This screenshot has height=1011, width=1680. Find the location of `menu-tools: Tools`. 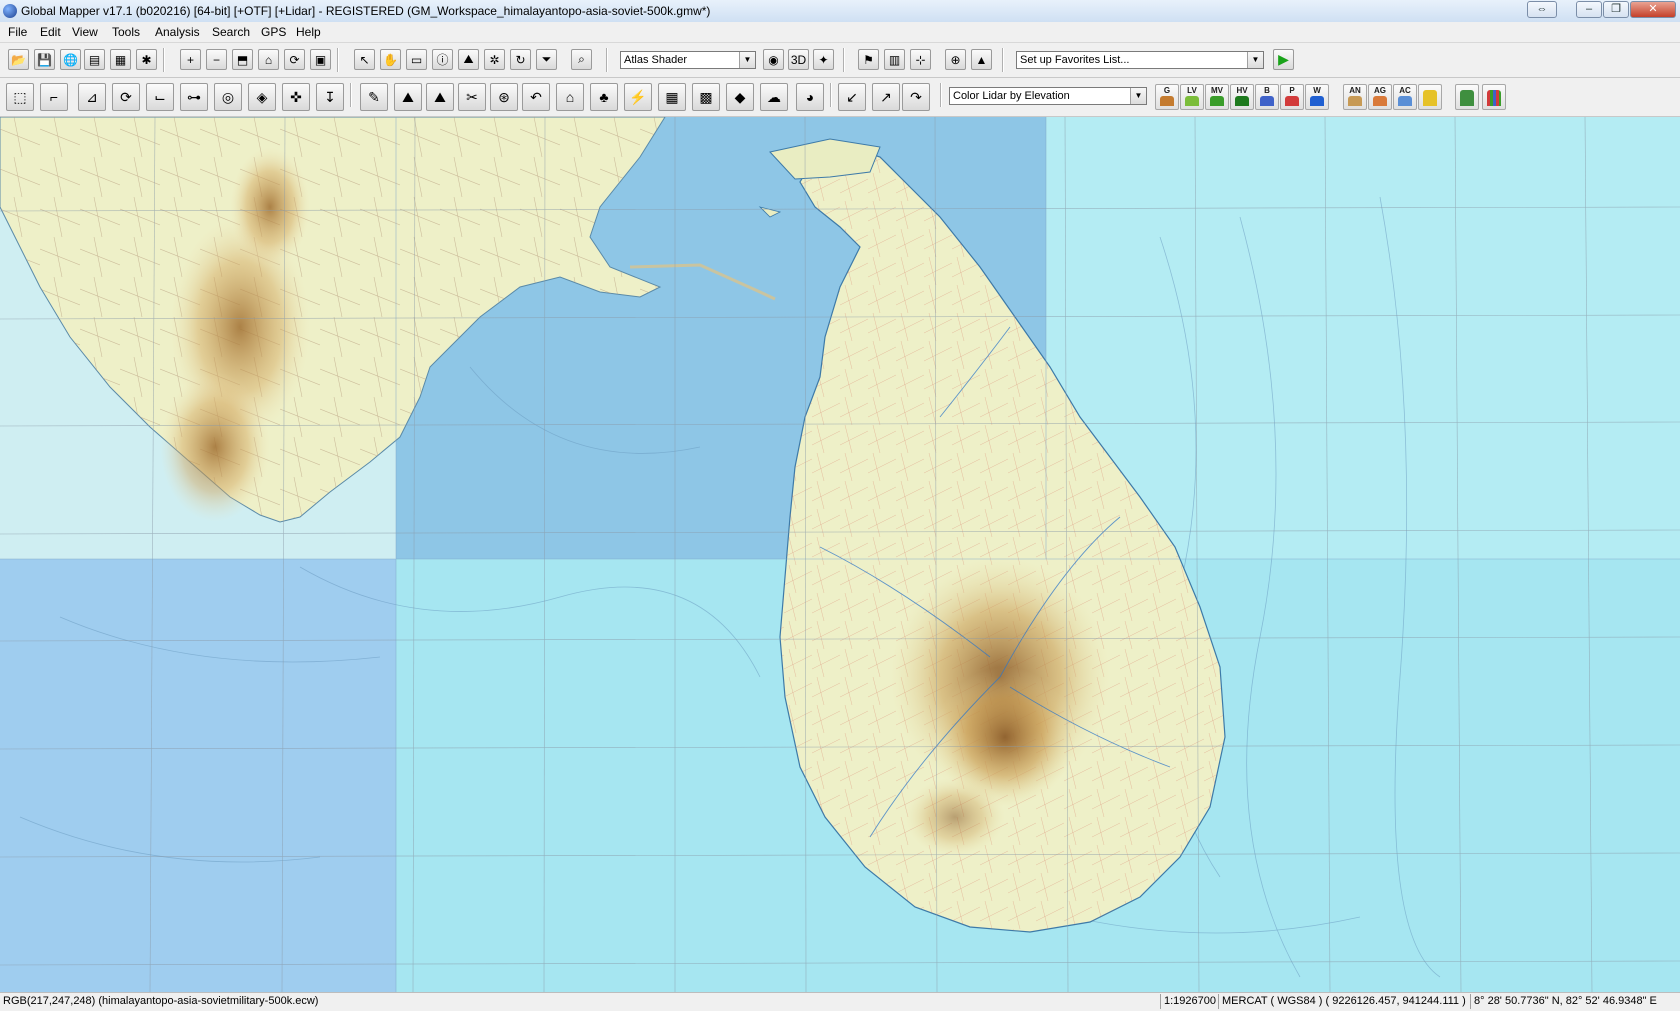

menu-tools: Tools is located at coordinates (126, 32).